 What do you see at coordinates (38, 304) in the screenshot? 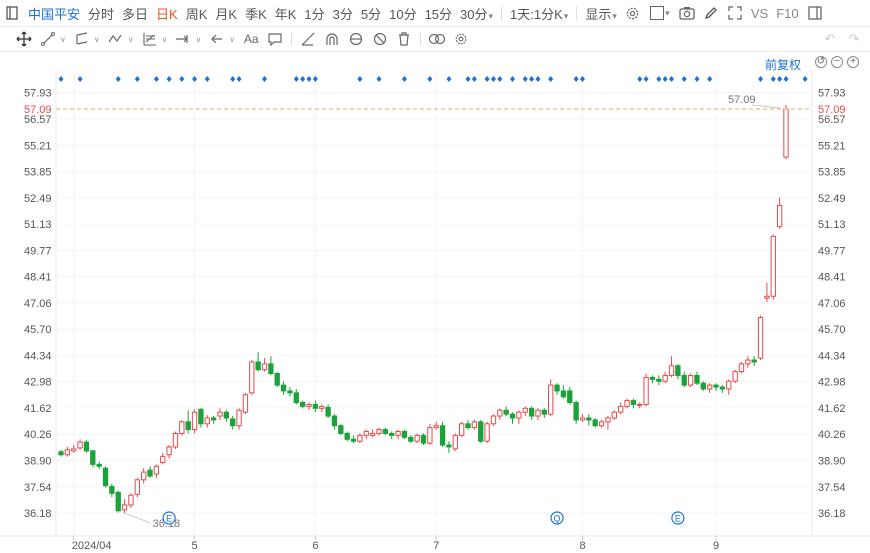
I see `y-tick-label-left: 47.06` at bounding box center [38, 304].